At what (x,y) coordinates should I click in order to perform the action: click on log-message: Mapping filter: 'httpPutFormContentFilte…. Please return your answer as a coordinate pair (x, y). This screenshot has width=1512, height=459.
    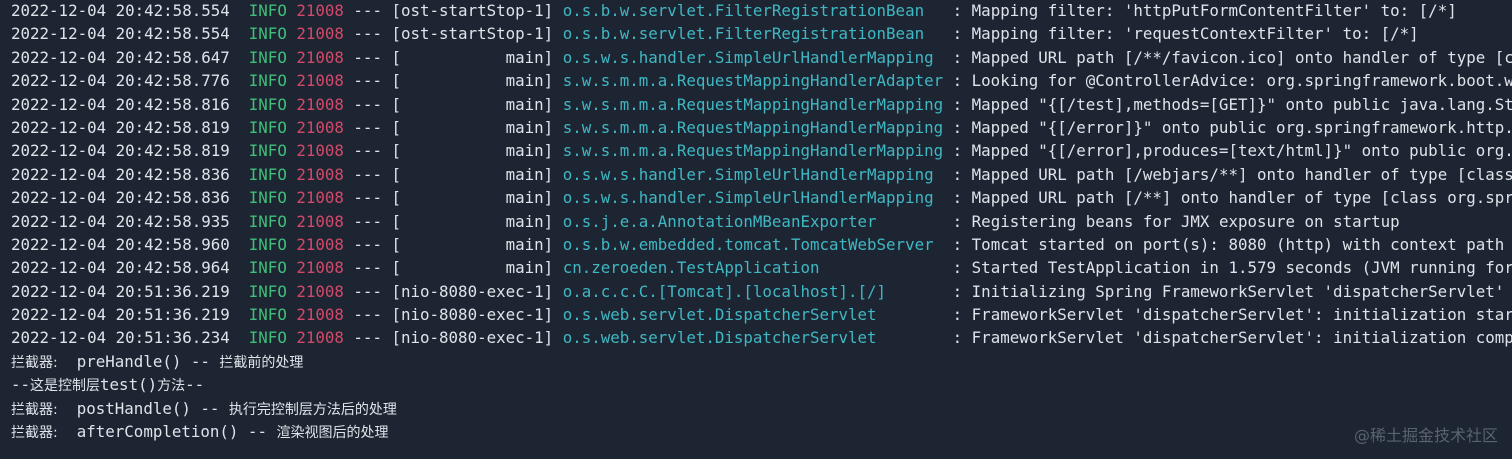
    Looking at the image, I should click on (1214, 10).